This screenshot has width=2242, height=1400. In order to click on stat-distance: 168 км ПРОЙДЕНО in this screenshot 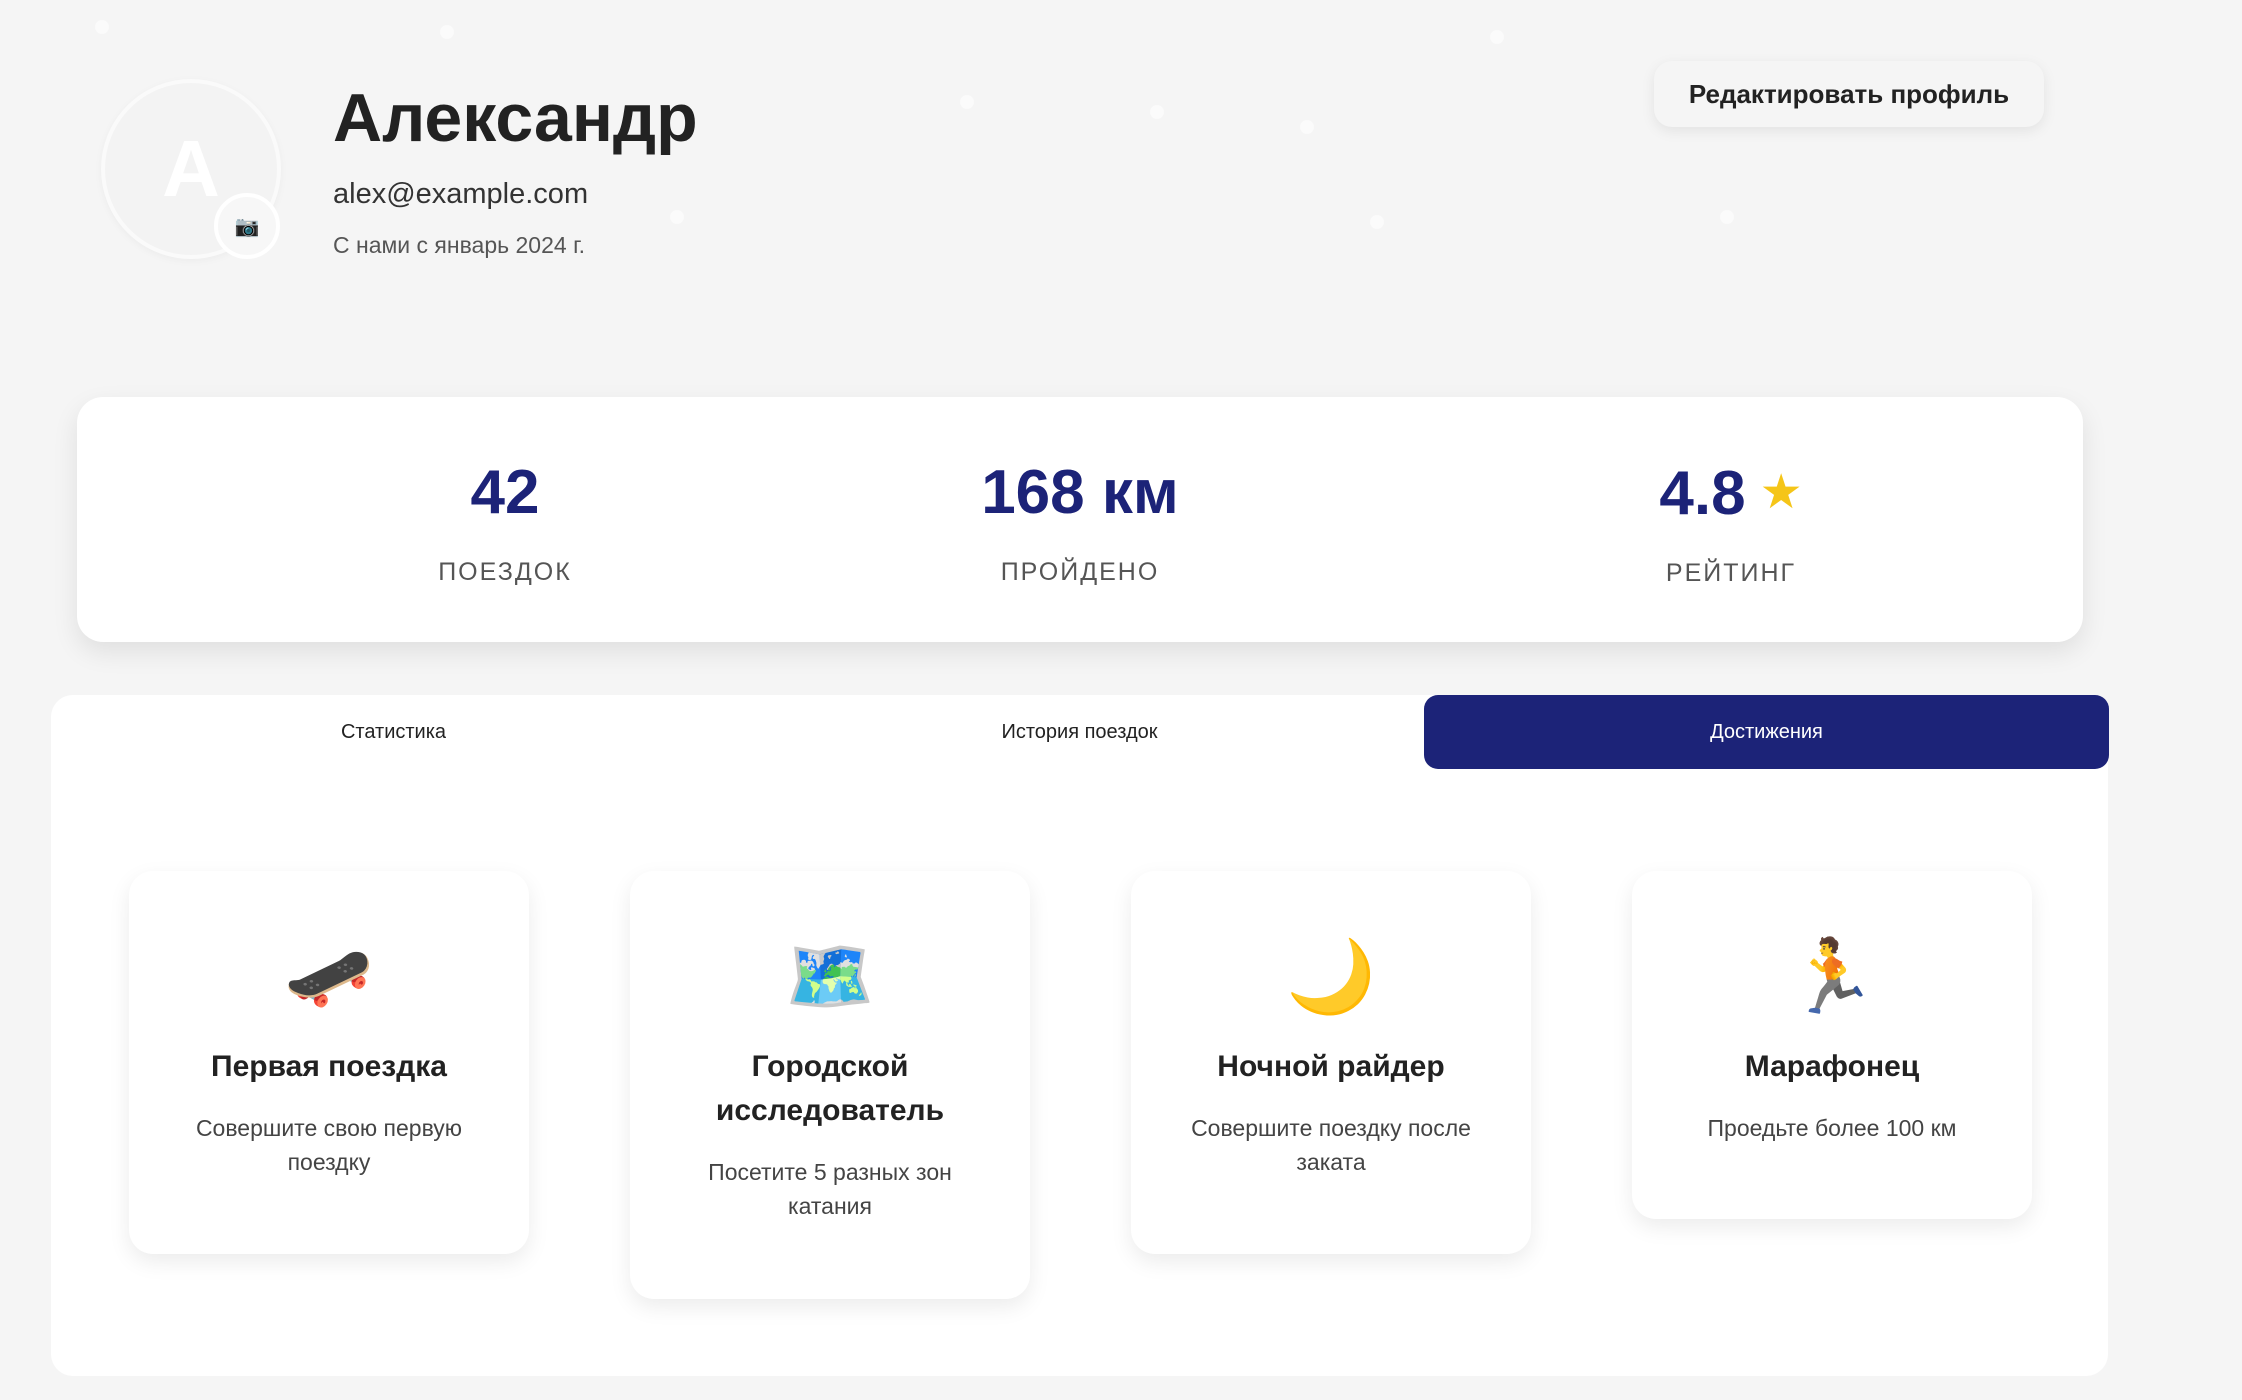, I will do `click(1080, 522)`.